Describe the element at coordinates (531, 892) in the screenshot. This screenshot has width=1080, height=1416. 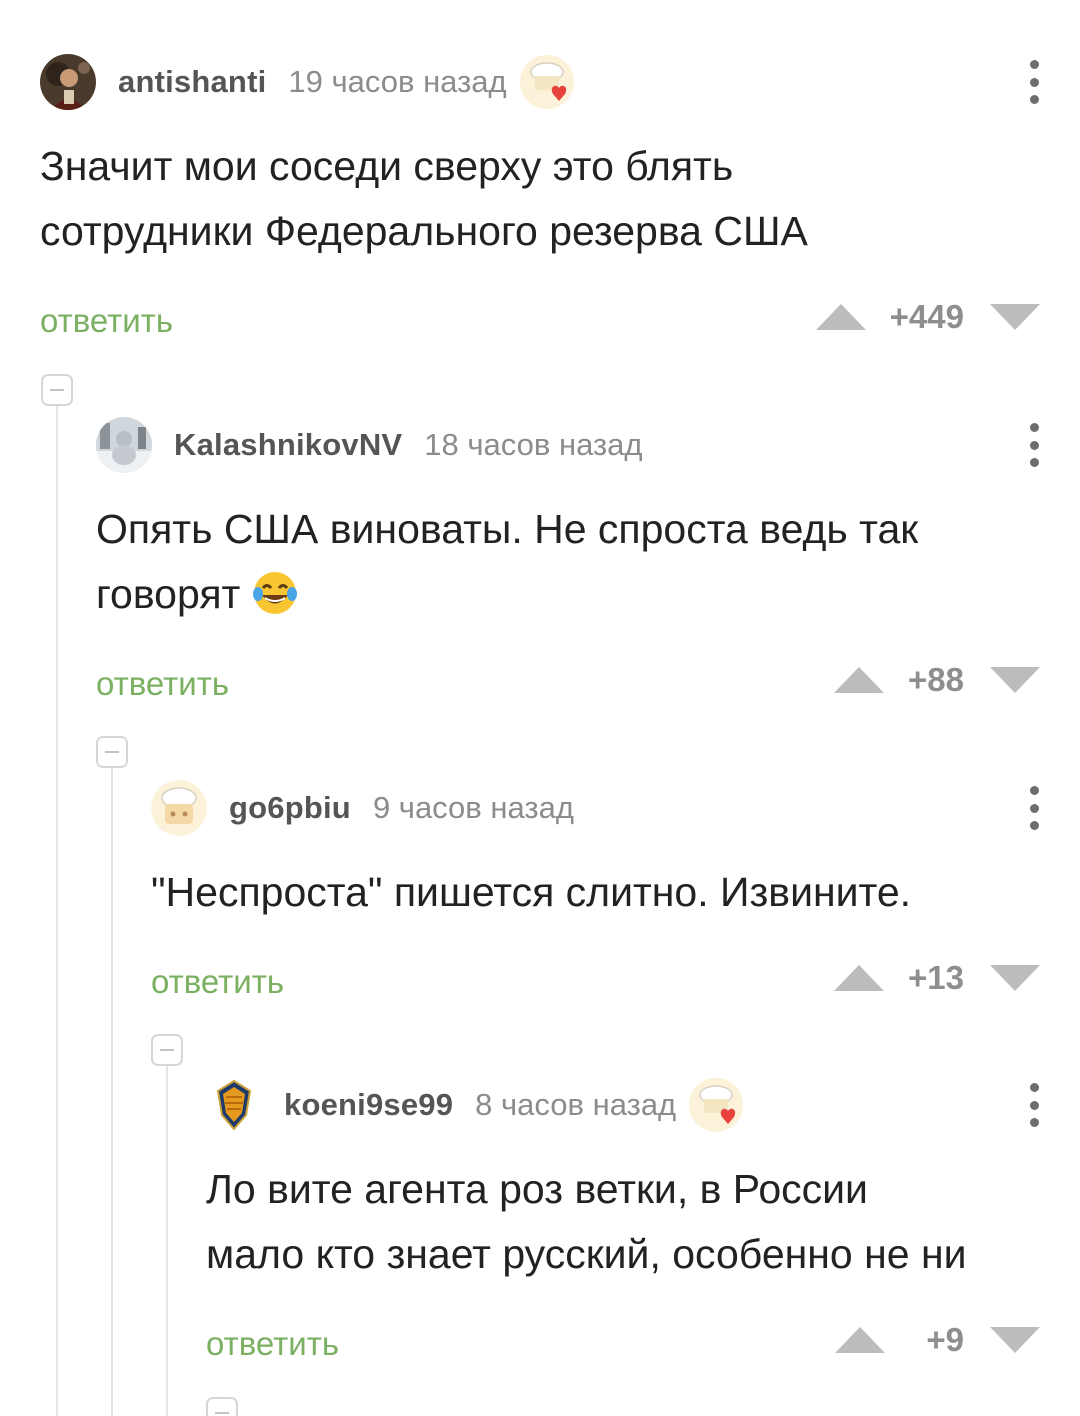
I see `comment-text-line: "Неспроста" пишется слитно. Извините.` at that location.